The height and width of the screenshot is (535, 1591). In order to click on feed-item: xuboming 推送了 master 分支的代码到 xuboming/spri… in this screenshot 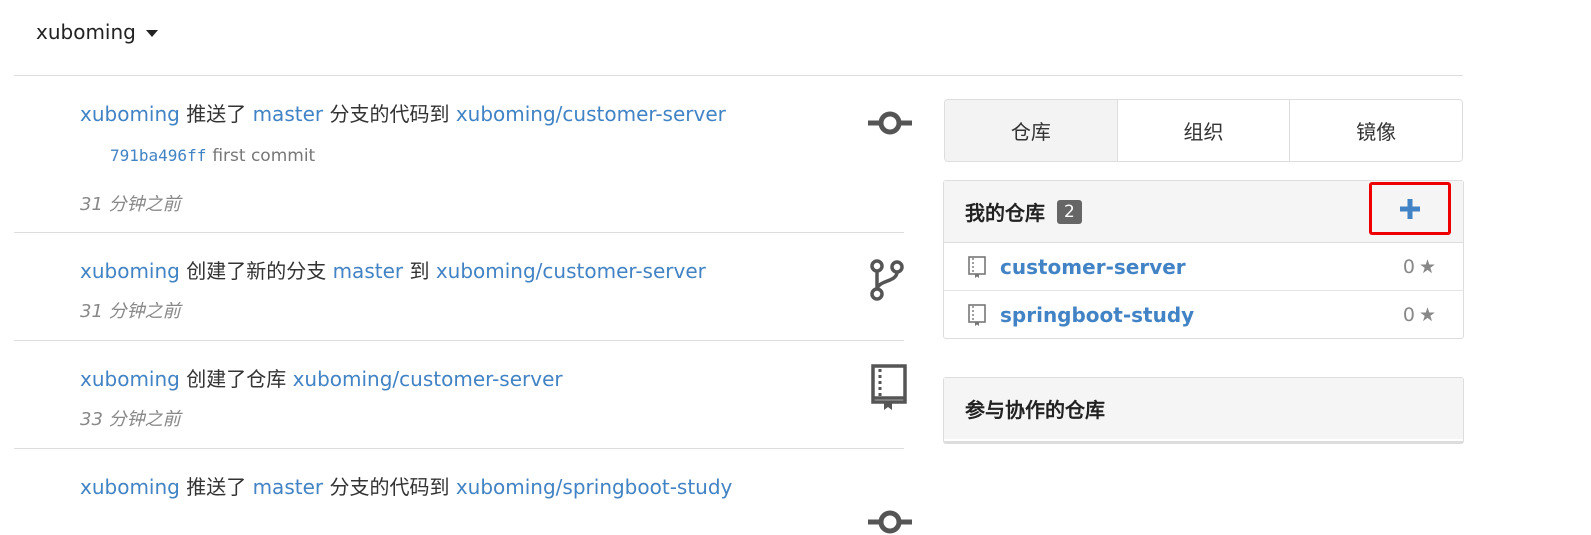, I will do `click(463, 491)`.